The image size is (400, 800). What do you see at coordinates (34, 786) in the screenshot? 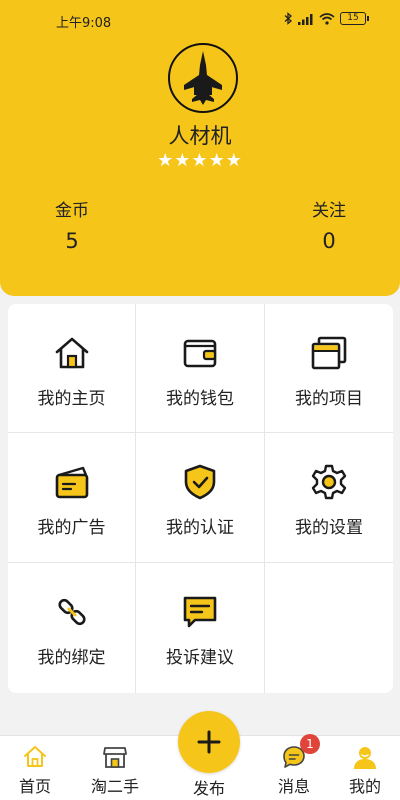
I see `tab-label: 首页` at bounding box center [34, 786].